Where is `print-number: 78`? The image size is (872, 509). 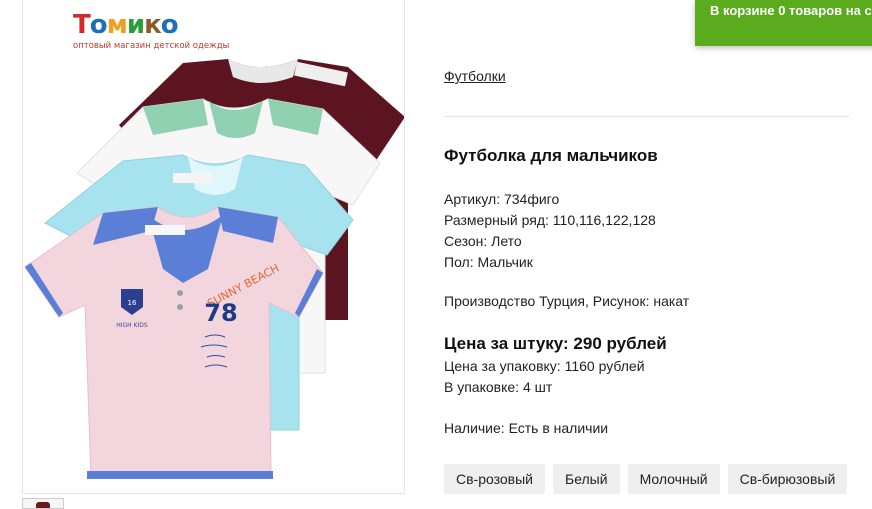 print-number: 78 is located at coordinates (220, 313).